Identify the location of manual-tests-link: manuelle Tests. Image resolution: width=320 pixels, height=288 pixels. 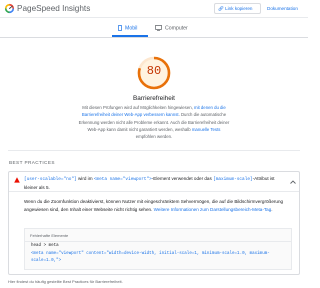
(206, 129).